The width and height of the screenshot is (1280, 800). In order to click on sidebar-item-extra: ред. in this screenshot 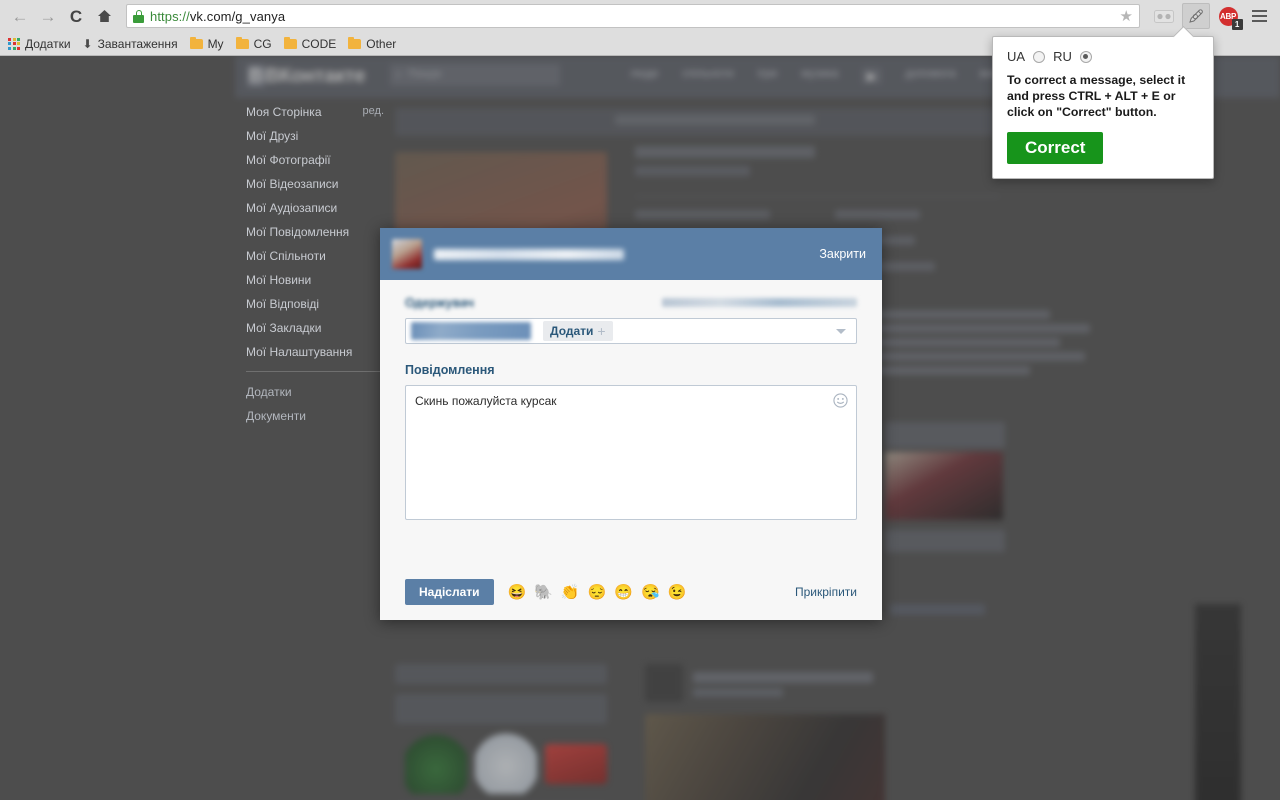, I will do `click(373, 112)`.